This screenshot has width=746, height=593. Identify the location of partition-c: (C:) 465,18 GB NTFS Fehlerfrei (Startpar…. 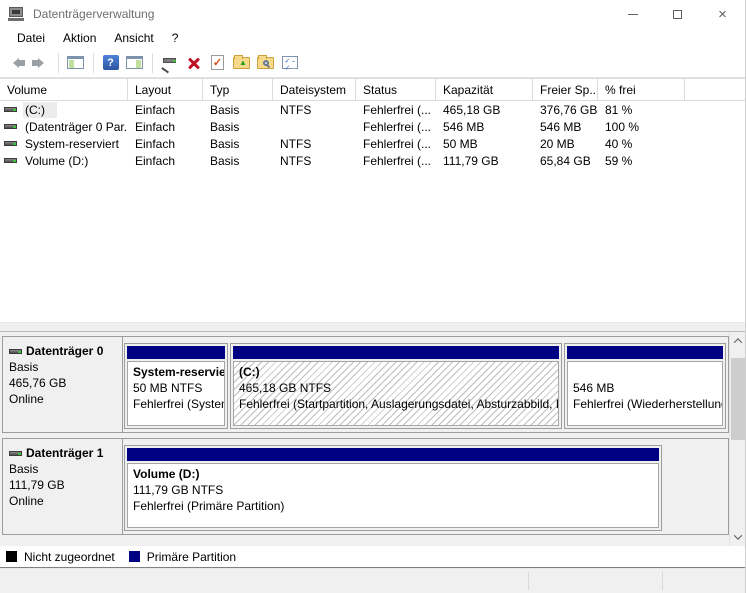
(396, 386).